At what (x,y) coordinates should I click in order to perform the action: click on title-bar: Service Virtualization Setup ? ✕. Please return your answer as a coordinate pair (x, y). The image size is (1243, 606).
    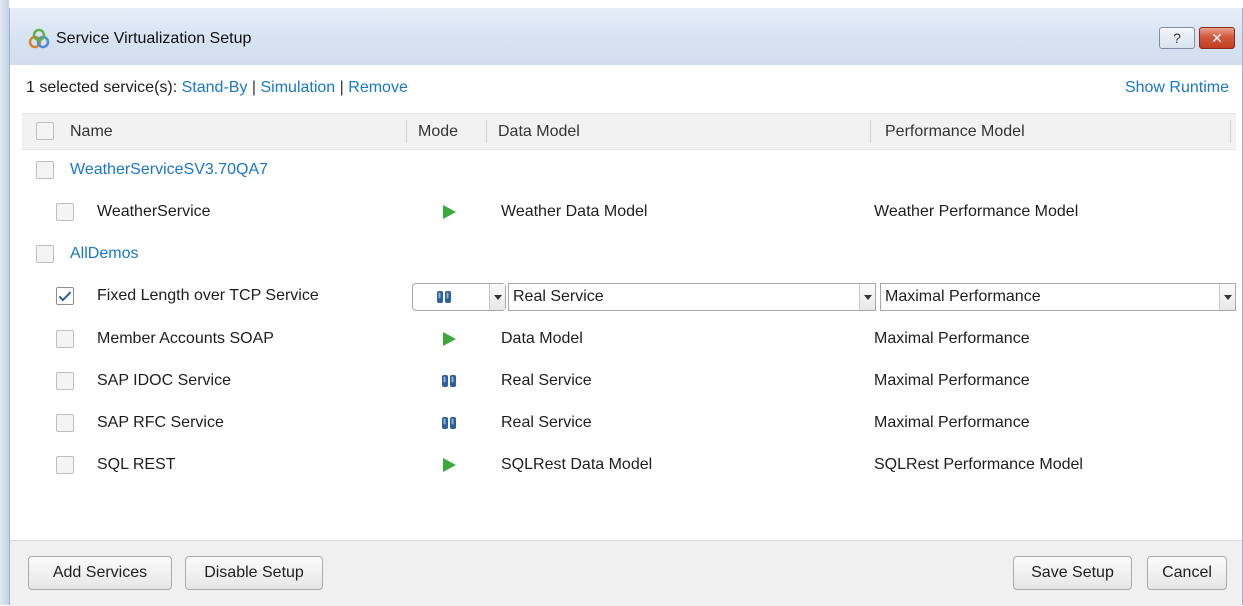
    Looking at the image, I should click on (626, 36).